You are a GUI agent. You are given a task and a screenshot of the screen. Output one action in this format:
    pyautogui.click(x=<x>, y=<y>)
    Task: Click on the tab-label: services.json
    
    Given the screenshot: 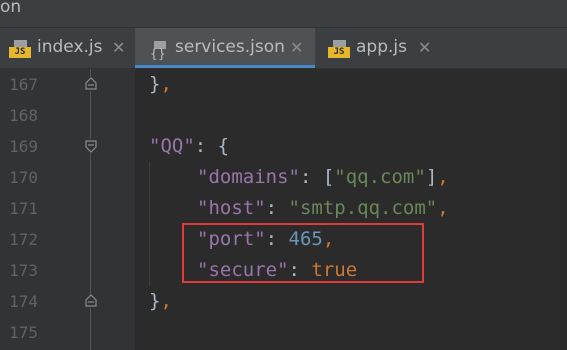 What is the action you would take?
    pyautogui.click(x=230, y=47)
    